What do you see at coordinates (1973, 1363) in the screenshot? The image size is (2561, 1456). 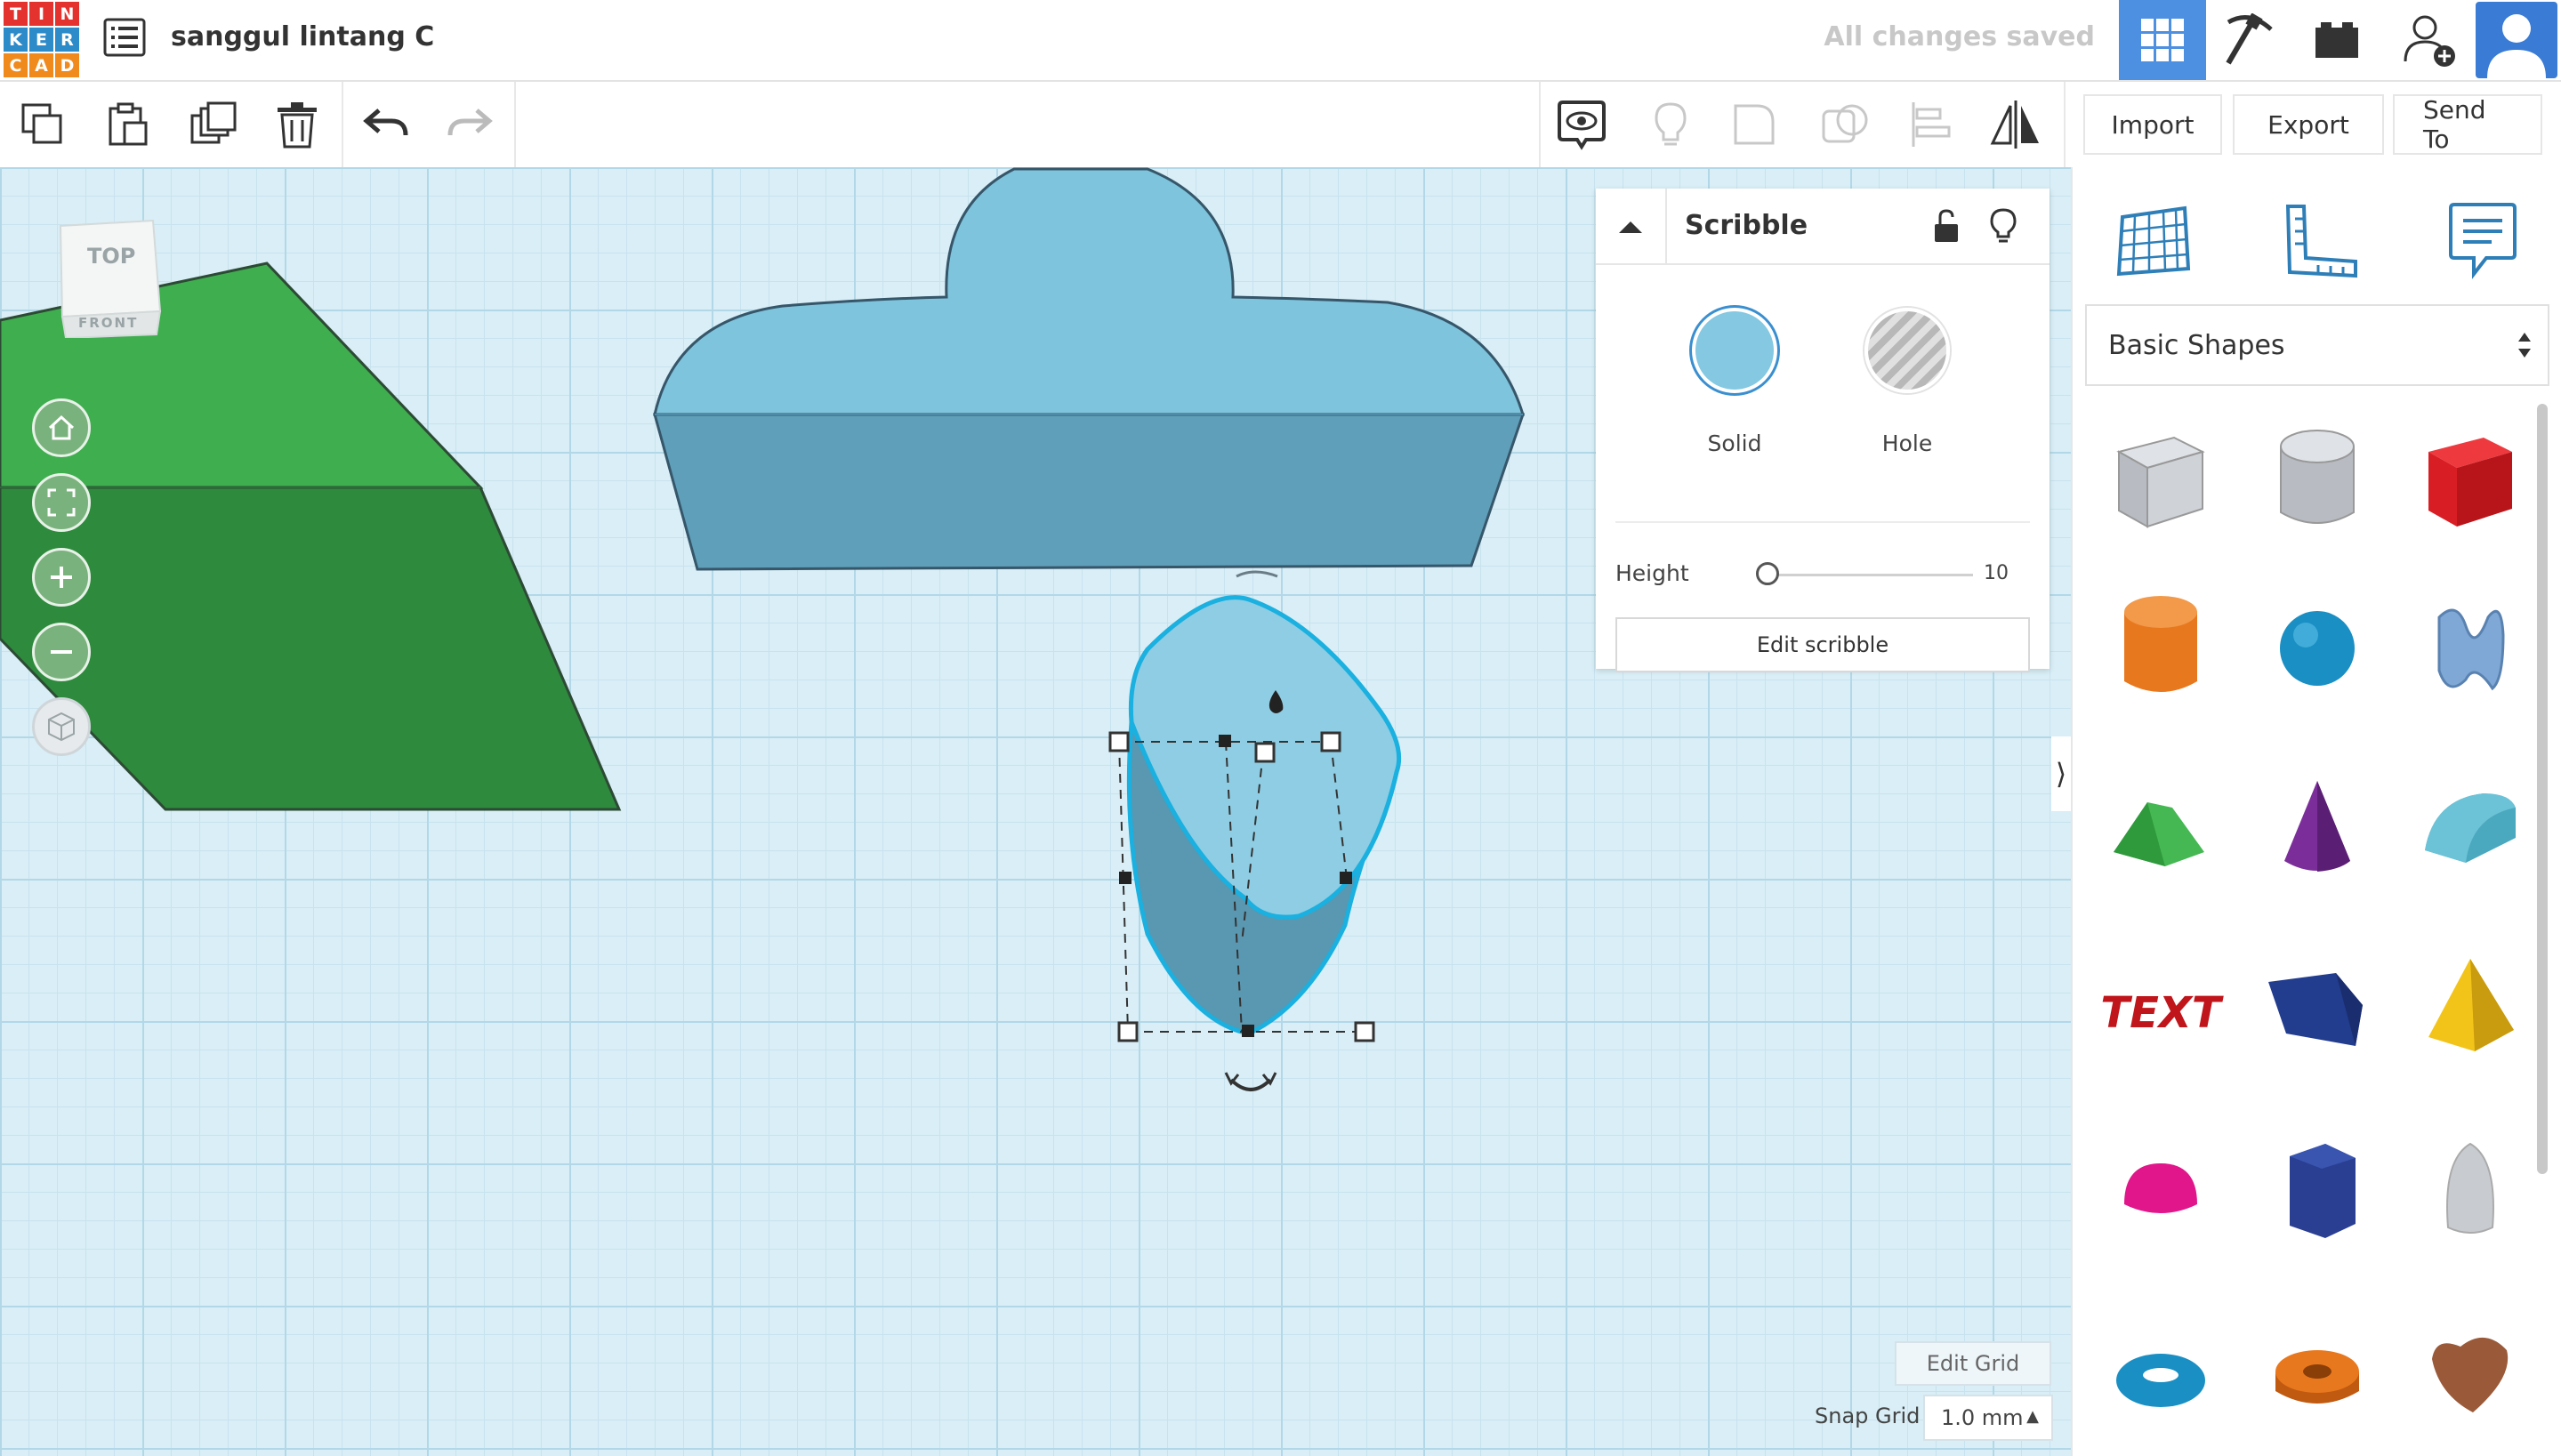 I see `edit-grid-button: Edit Grid` at bounding box center [1973, 1363].